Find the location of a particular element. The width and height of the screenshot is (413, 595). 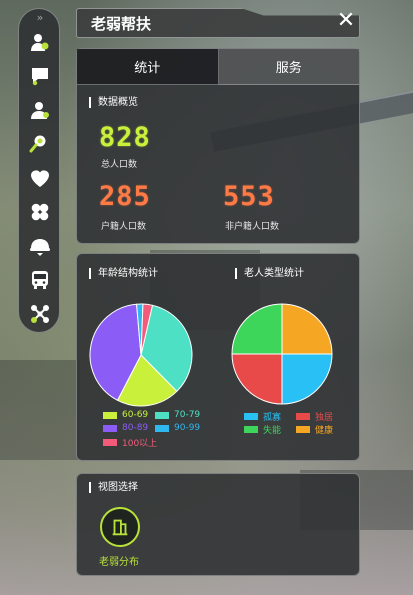

tab-statistics: 统计 is located at coordinates (148, 67).